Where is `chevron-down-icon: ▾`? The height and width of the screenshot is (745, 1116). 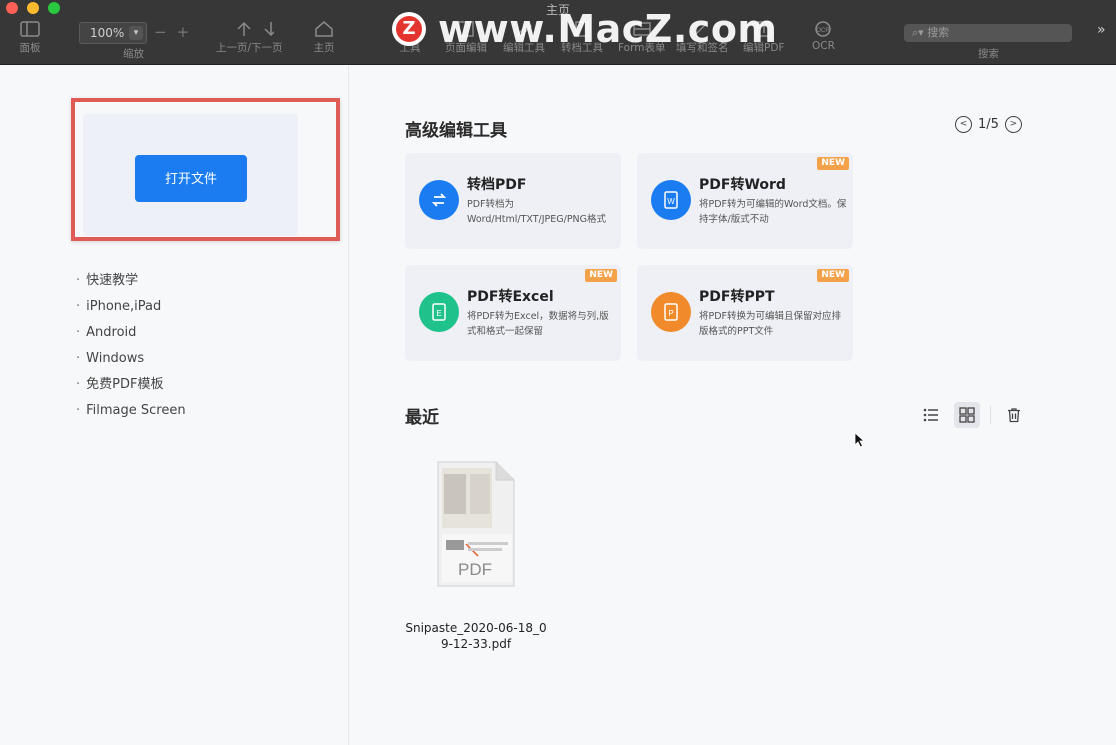 chevron-down-icon: ▾ is located at coordinates (136, 33).